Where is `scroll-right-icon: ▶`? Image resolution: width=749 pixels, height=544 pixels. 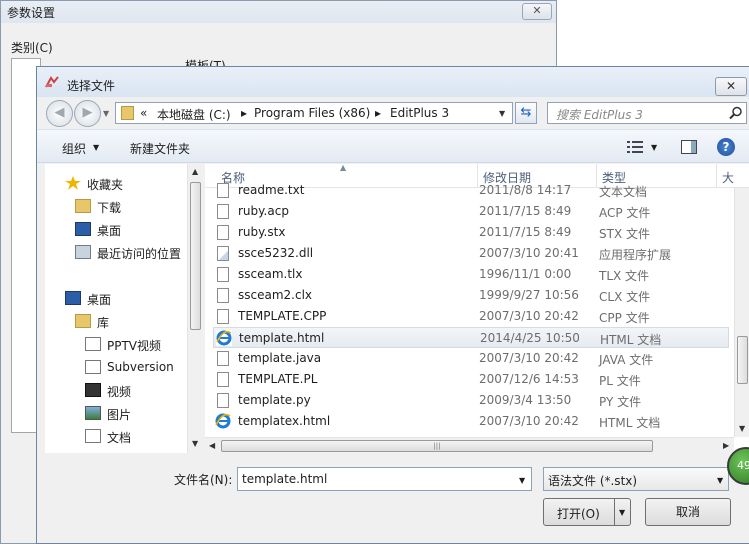 scroll-right-icon: ▶ is located at coordinates (726, 445).